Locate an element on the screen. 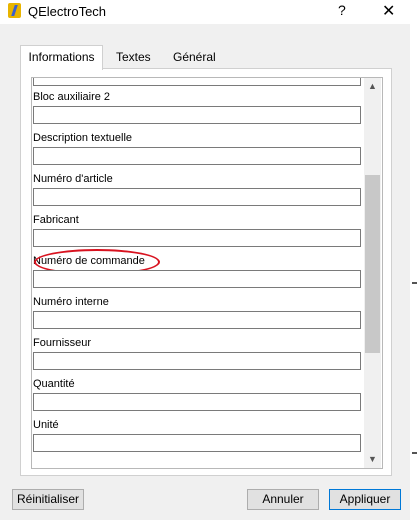 The width and height of the screenshot is (417, 520). field-input-description-textuelle is located at coordinates (197, 156).